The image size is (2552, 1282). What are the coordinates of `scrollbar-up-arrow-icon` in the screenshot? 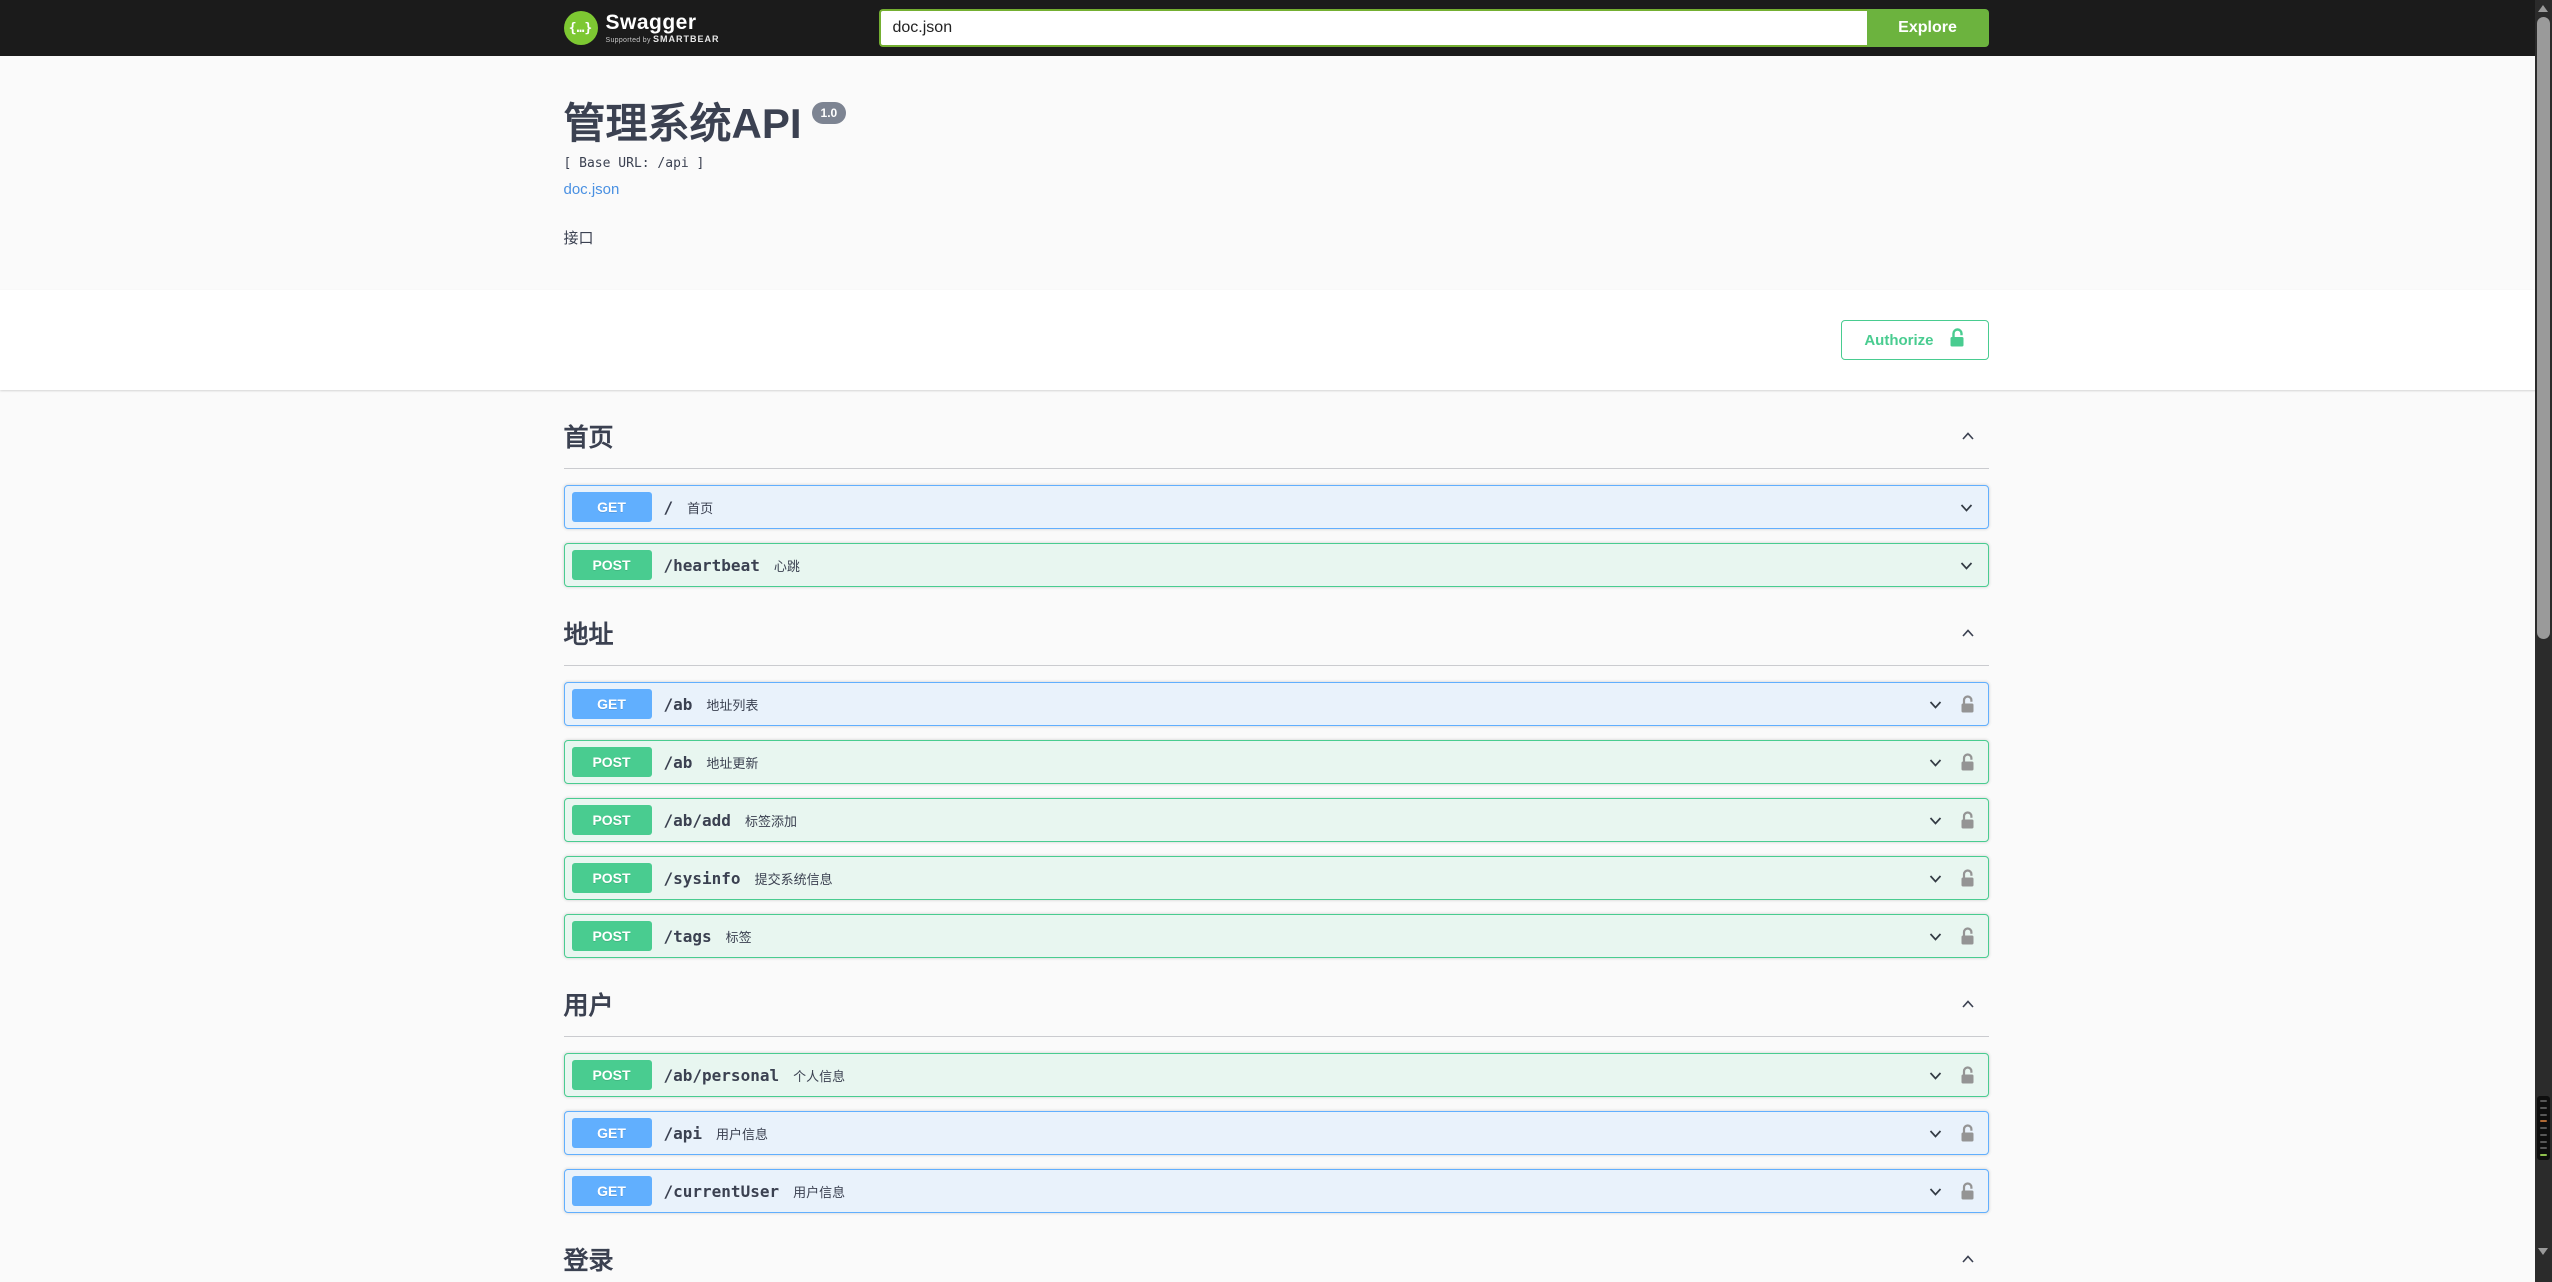 It's located at (2543, 8).